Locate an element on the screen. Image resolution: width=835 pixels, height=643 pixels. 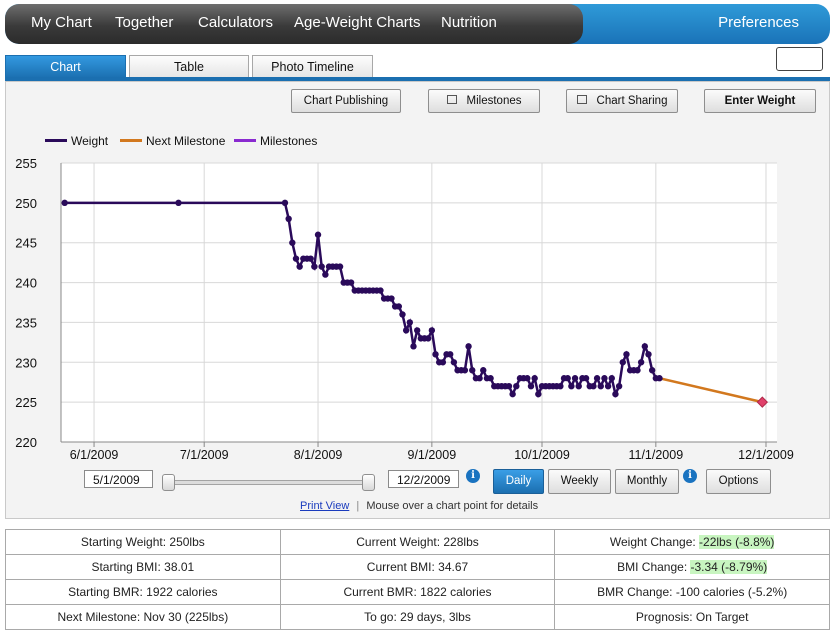
start-date-field: 5/1/2009 is located at coordinates (118, 479).